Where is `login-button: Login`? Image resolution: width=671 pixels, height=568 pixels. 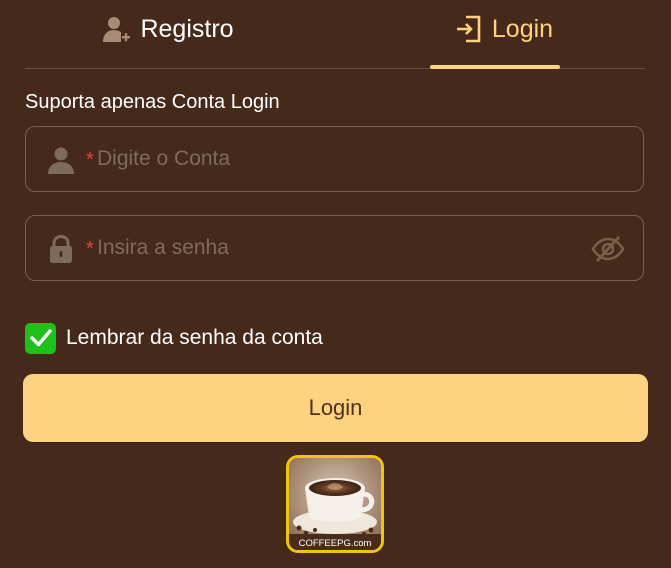 login-button: Login is located at coordinates (335, 408).